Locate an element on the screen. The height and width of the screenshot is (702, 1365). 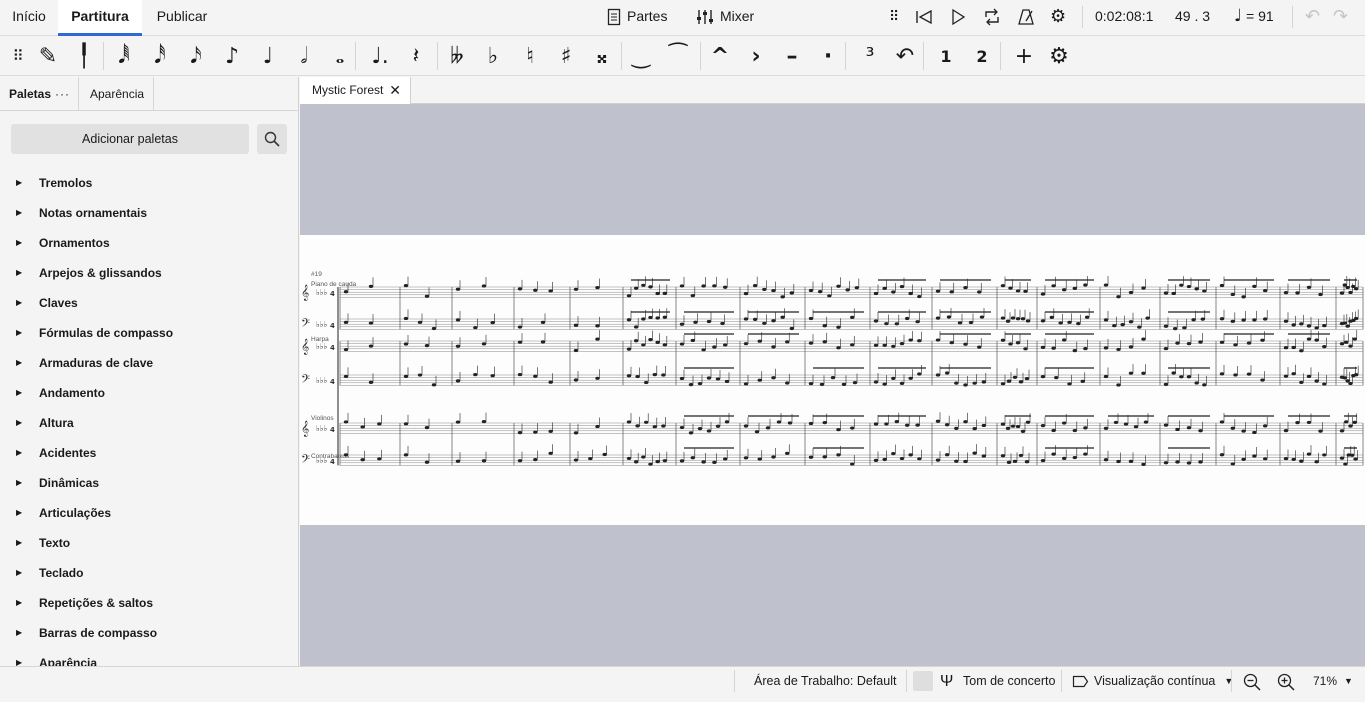
palettes-more-button: ··· is located at coordinates (62, 94).